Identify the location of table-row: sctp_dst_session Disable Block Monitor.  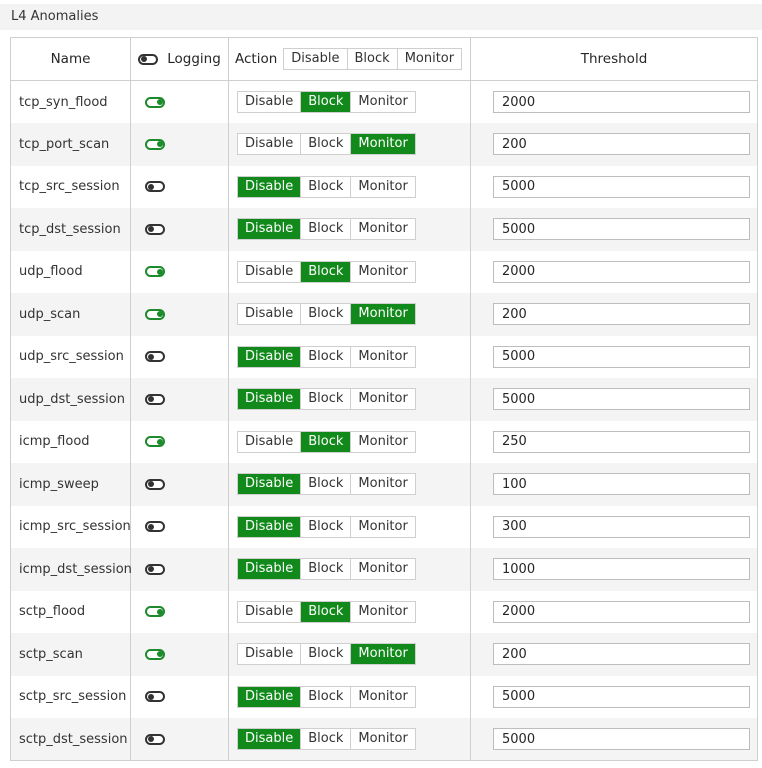
(384, 739).